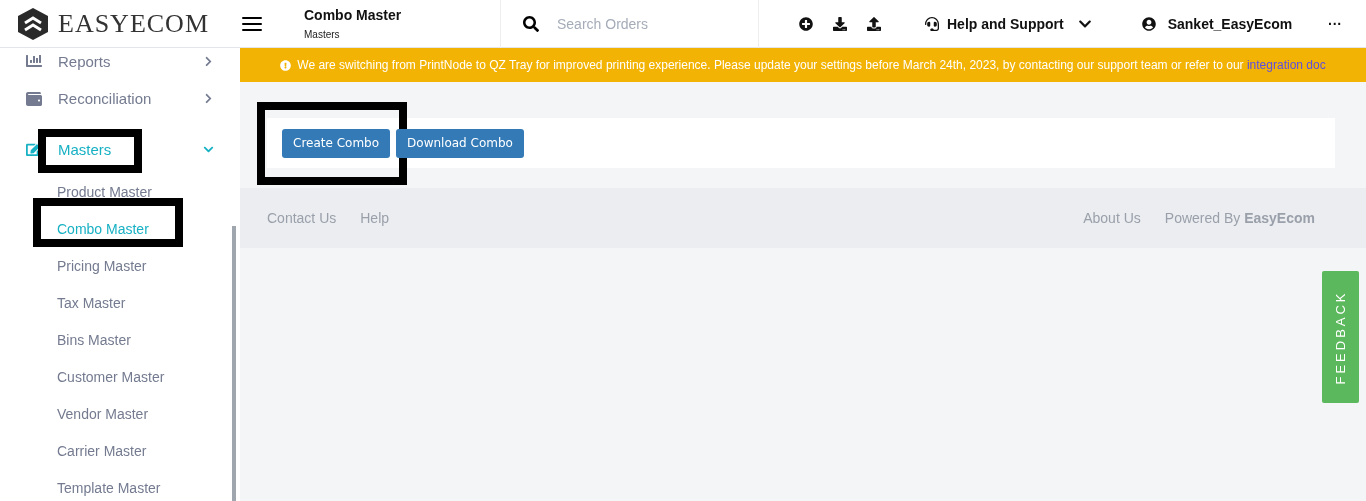 Image resolution: width=1366 pixels, height=501 pixels. What do you see at coordinates (120, 302) in the screenshot?
I see `sidebar-subitem: Tax Master` at bounding box center [120, 302].